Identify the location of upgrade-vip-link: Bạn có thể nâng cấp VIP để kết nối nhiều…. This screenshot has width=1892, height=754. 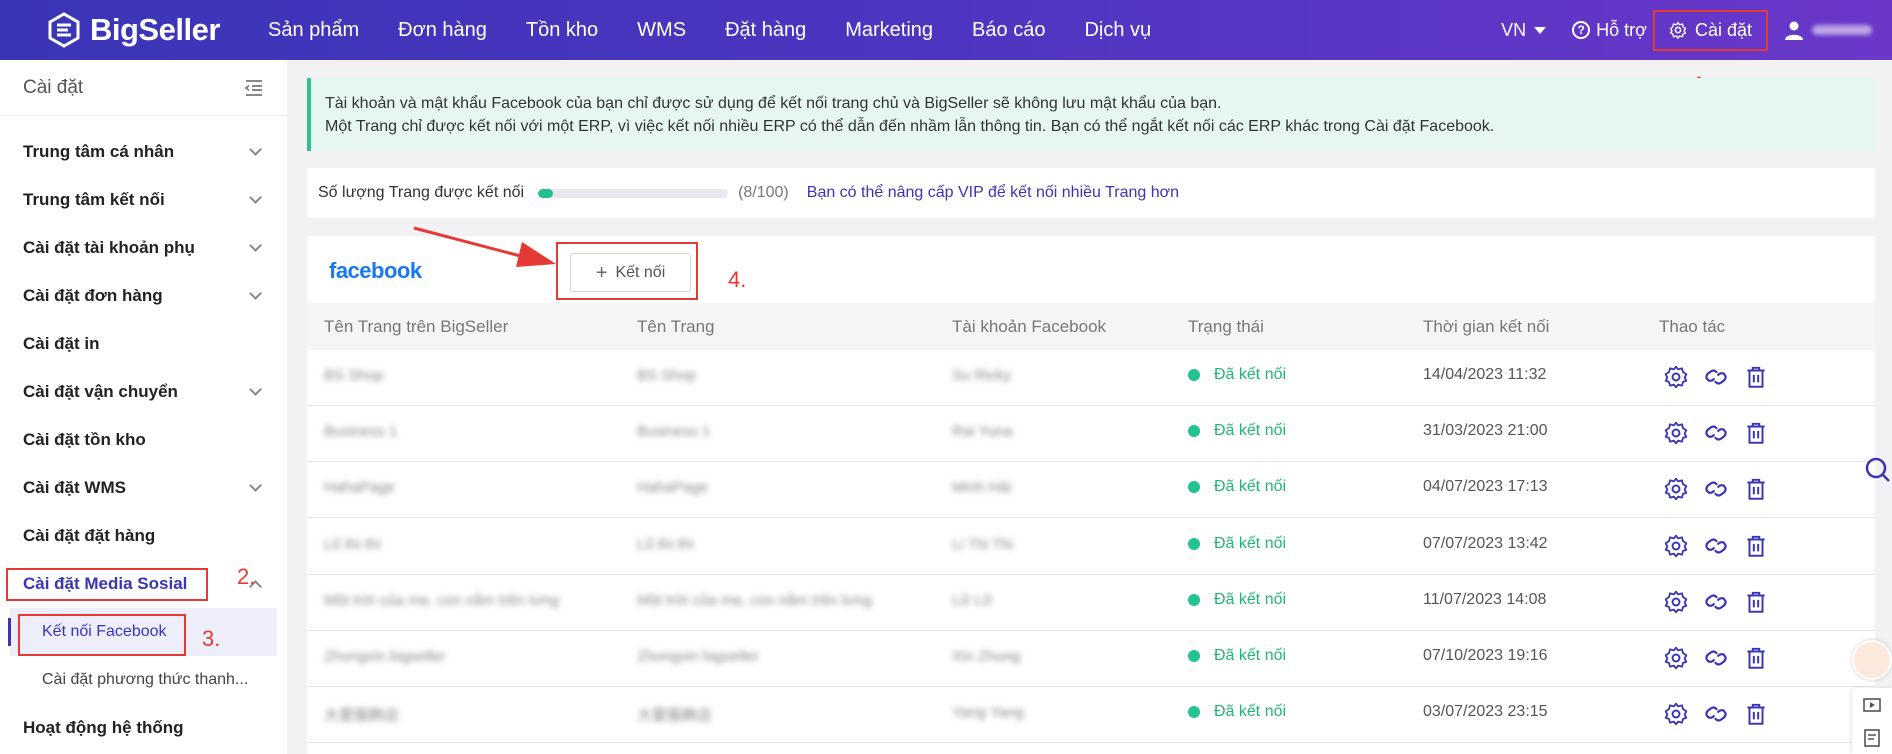
(993, 193).